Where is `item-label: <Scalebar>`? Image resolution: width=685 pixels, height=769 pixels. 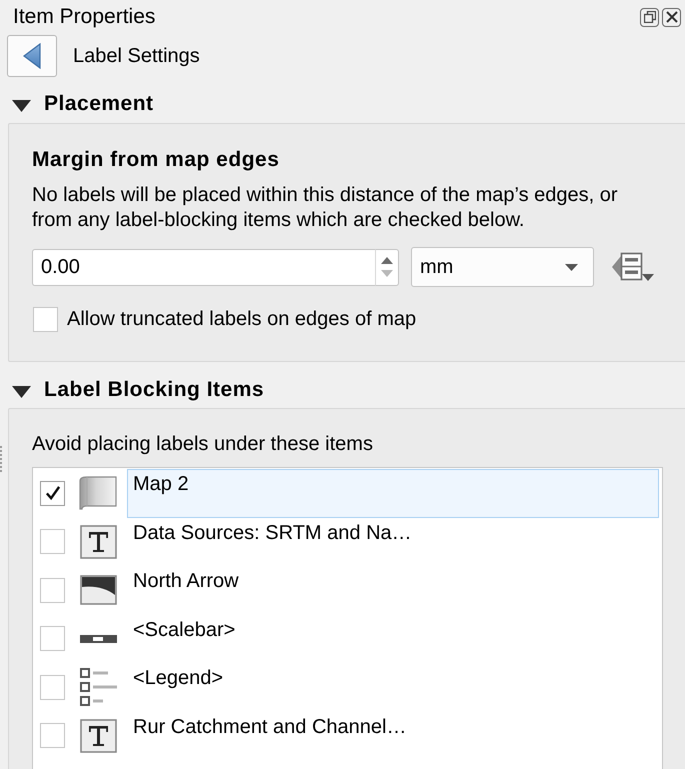
item-label: <Scalebar> is located at coordinates (393, 638).